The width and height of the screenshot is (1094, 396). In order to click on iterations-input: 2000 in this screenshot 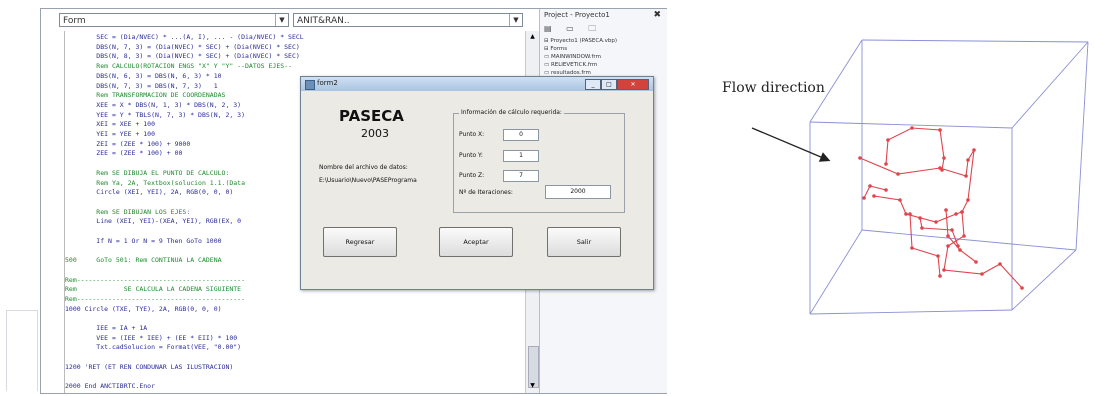, I will do `click(578, 192)`.